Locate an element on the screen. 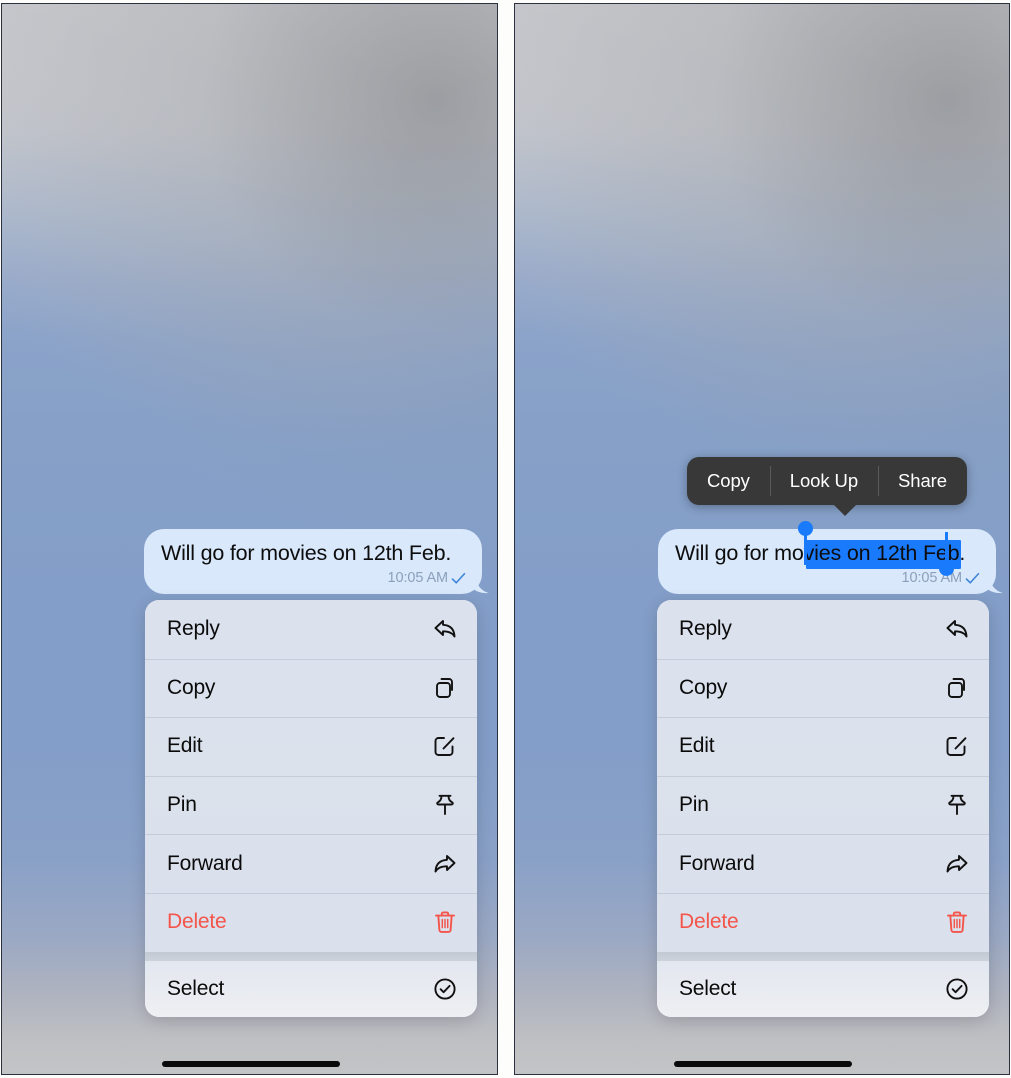 The width and height of the screenshot is (1011, 1078). edit-menu-item-copy: Copy is located at coordinates (728, 481).